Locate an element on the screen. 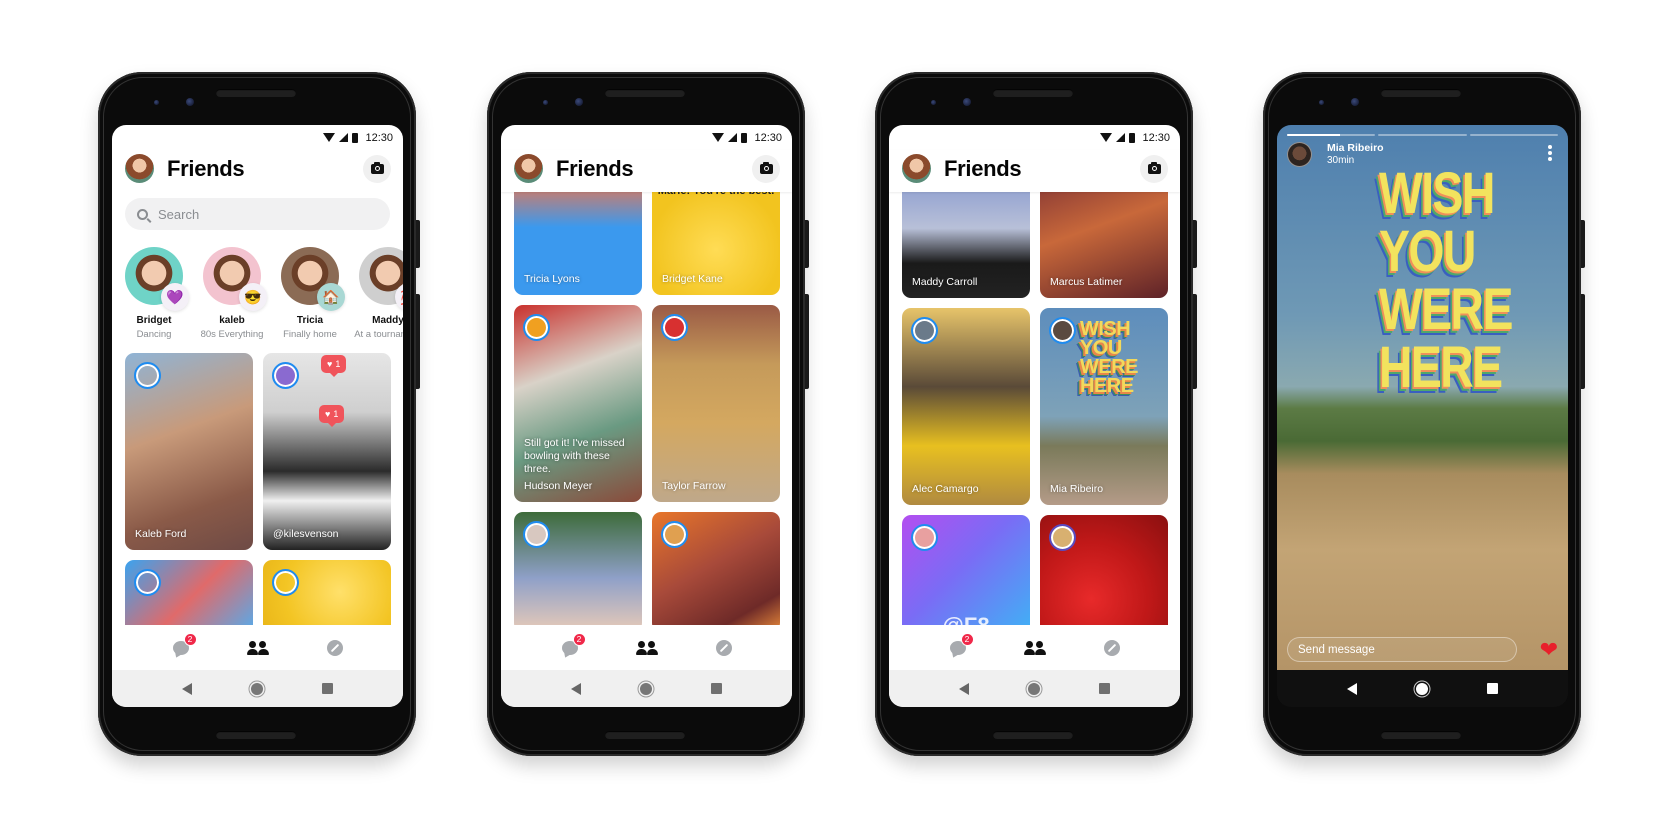  sticker-line: WERE is located at coordinates (1446, 309).